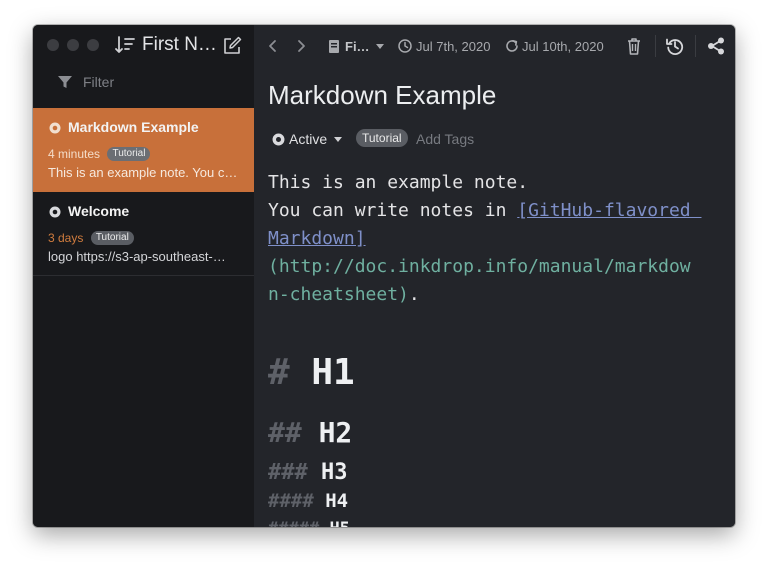 The height and width of the screenshot is (568, 768). What do you see at coordinates (634, 46) in the screenshot?
I see `trash-icon` at bounding box center [634, 46].